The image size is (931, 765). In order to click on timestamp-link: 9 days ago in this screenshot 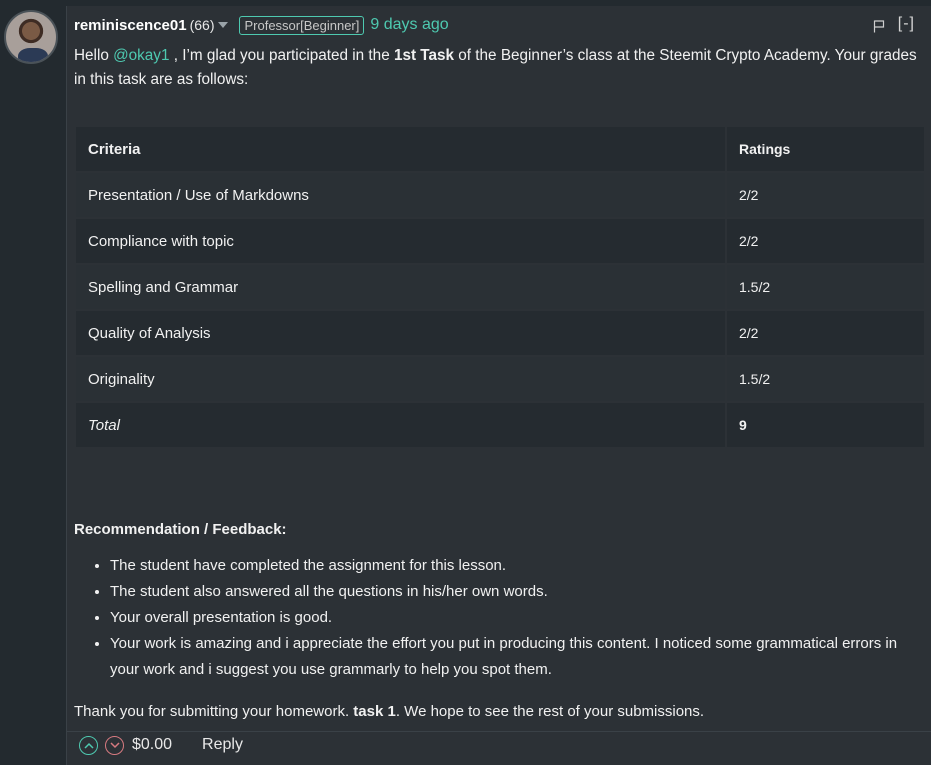, I will do `click(409, 25)`.